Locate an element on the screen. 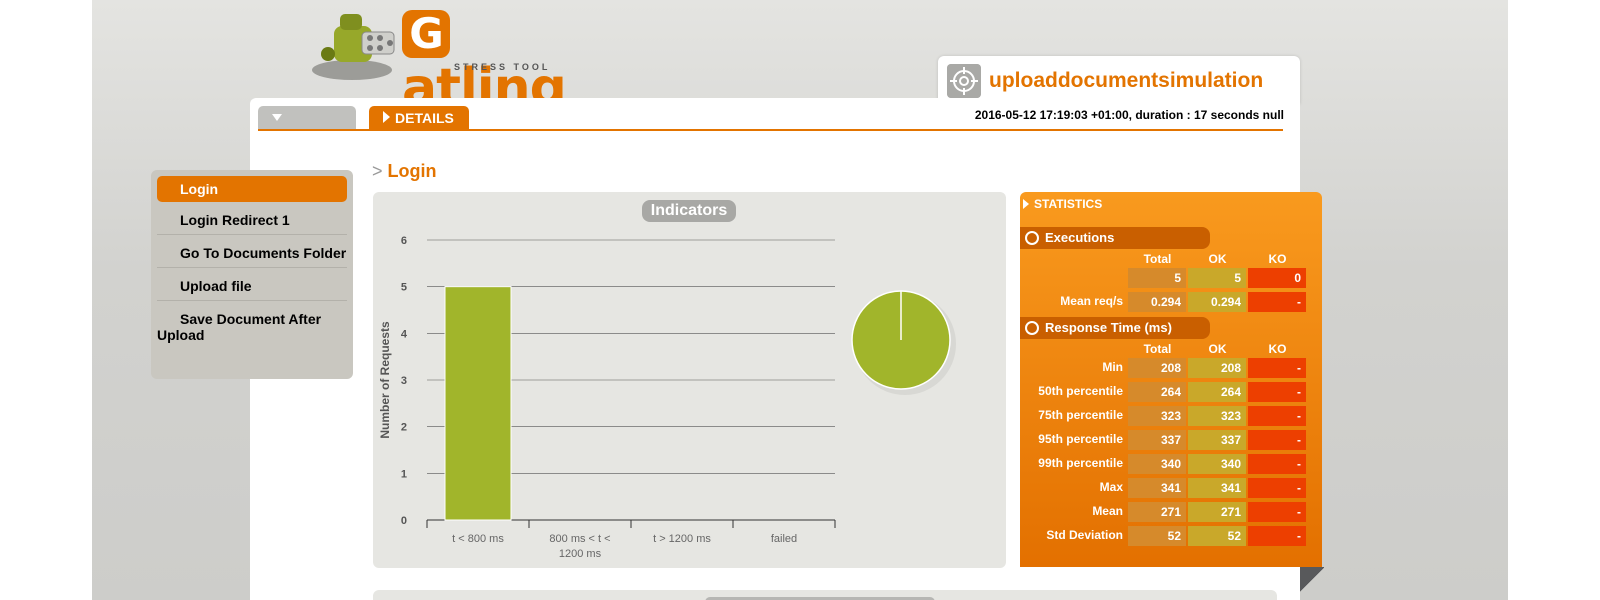 The image size is (1600, 600). menu-item-upload-file: Upload file is located at coordinates (252, 287).